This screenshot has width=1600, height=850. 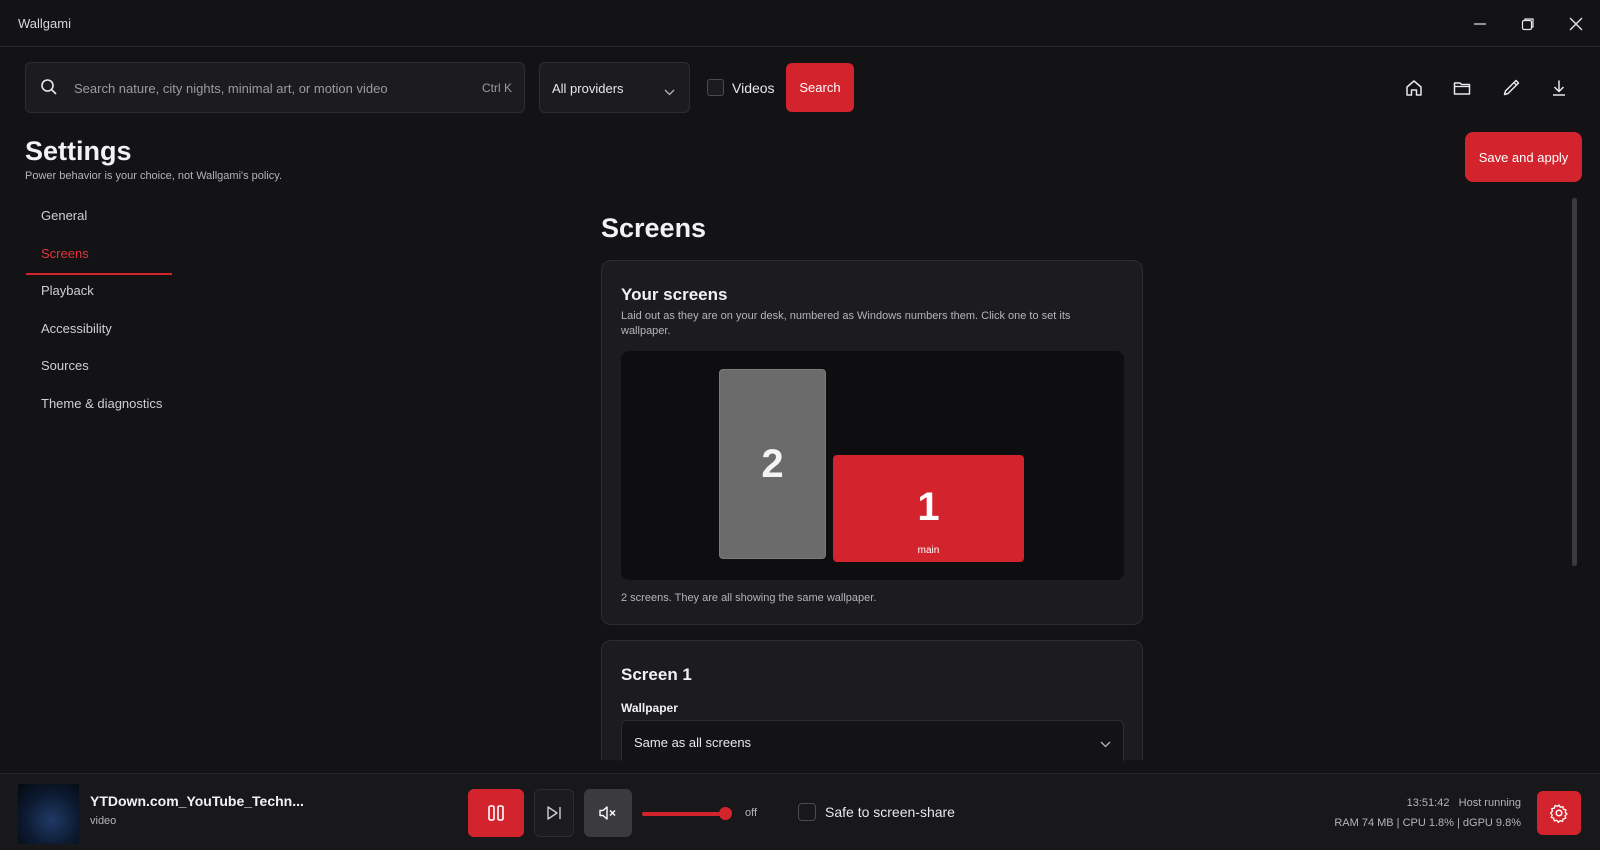 I want to click on volume-label: off, so click(x=751, y=813).